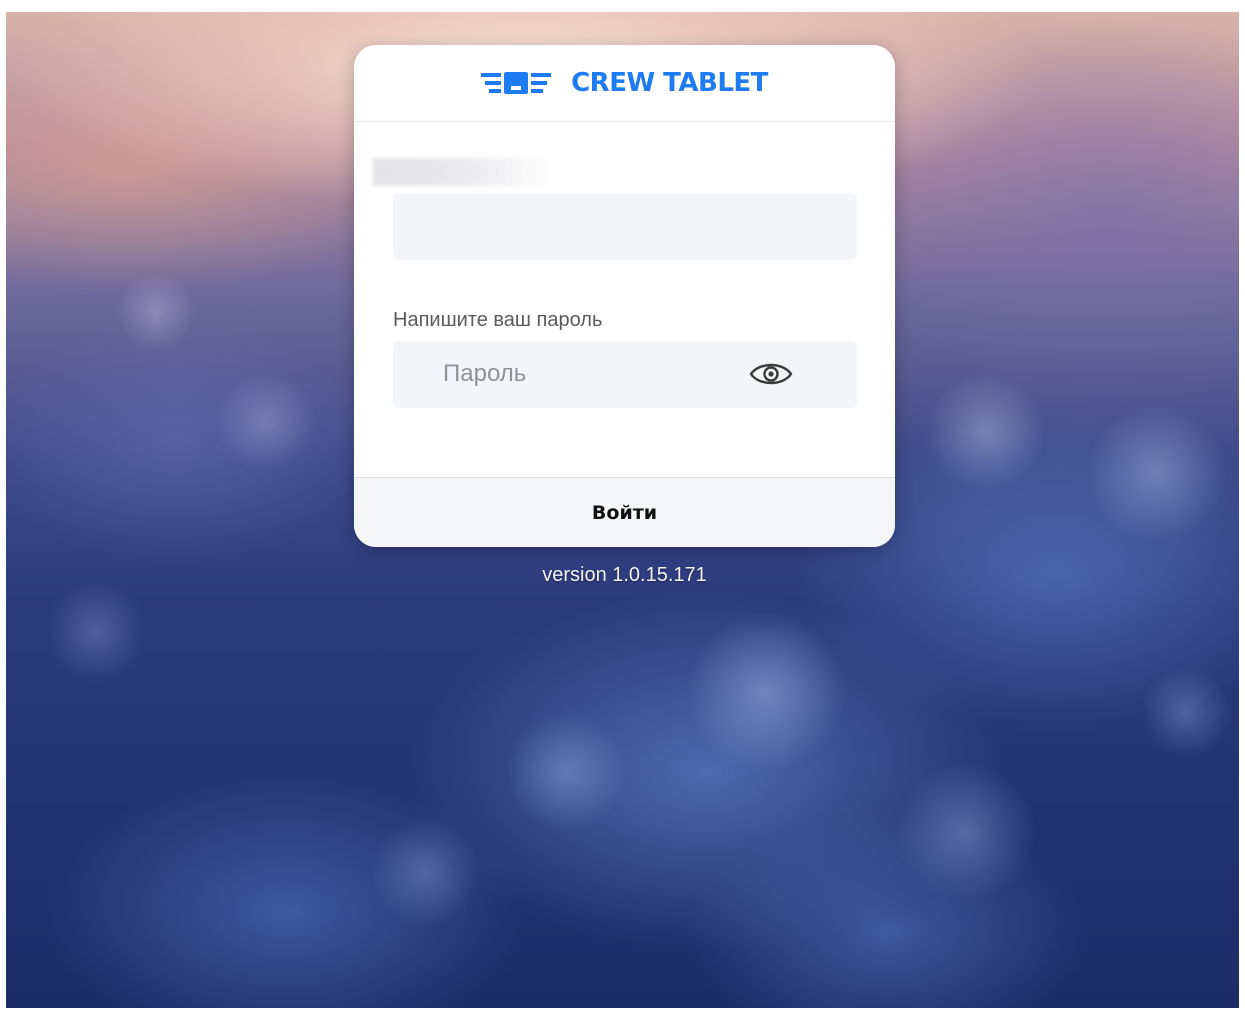  Describe the element at coordinates (498, 320) in the screenshot. I see `password-label: Напишите ваш пароль` at that location.